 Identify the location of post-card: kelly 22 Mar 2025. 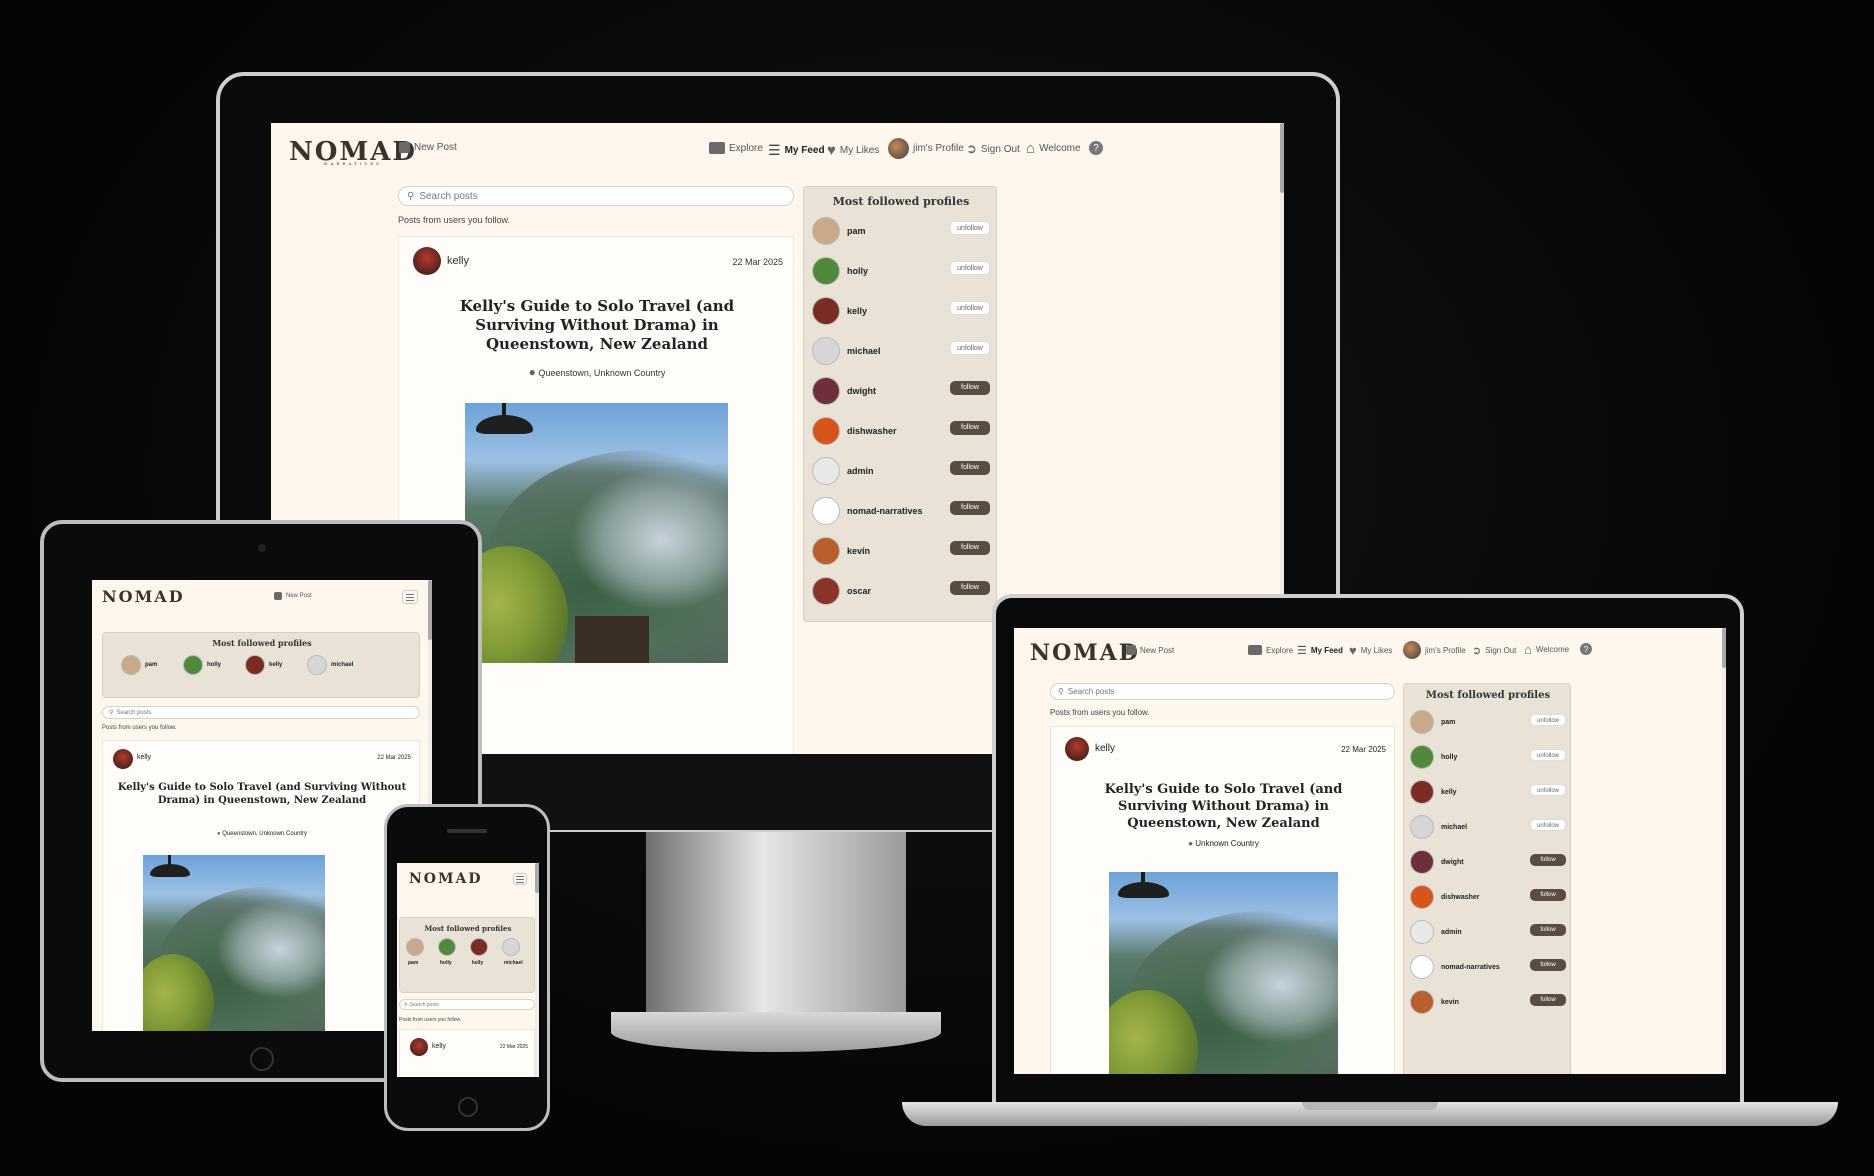
(467, 1053).